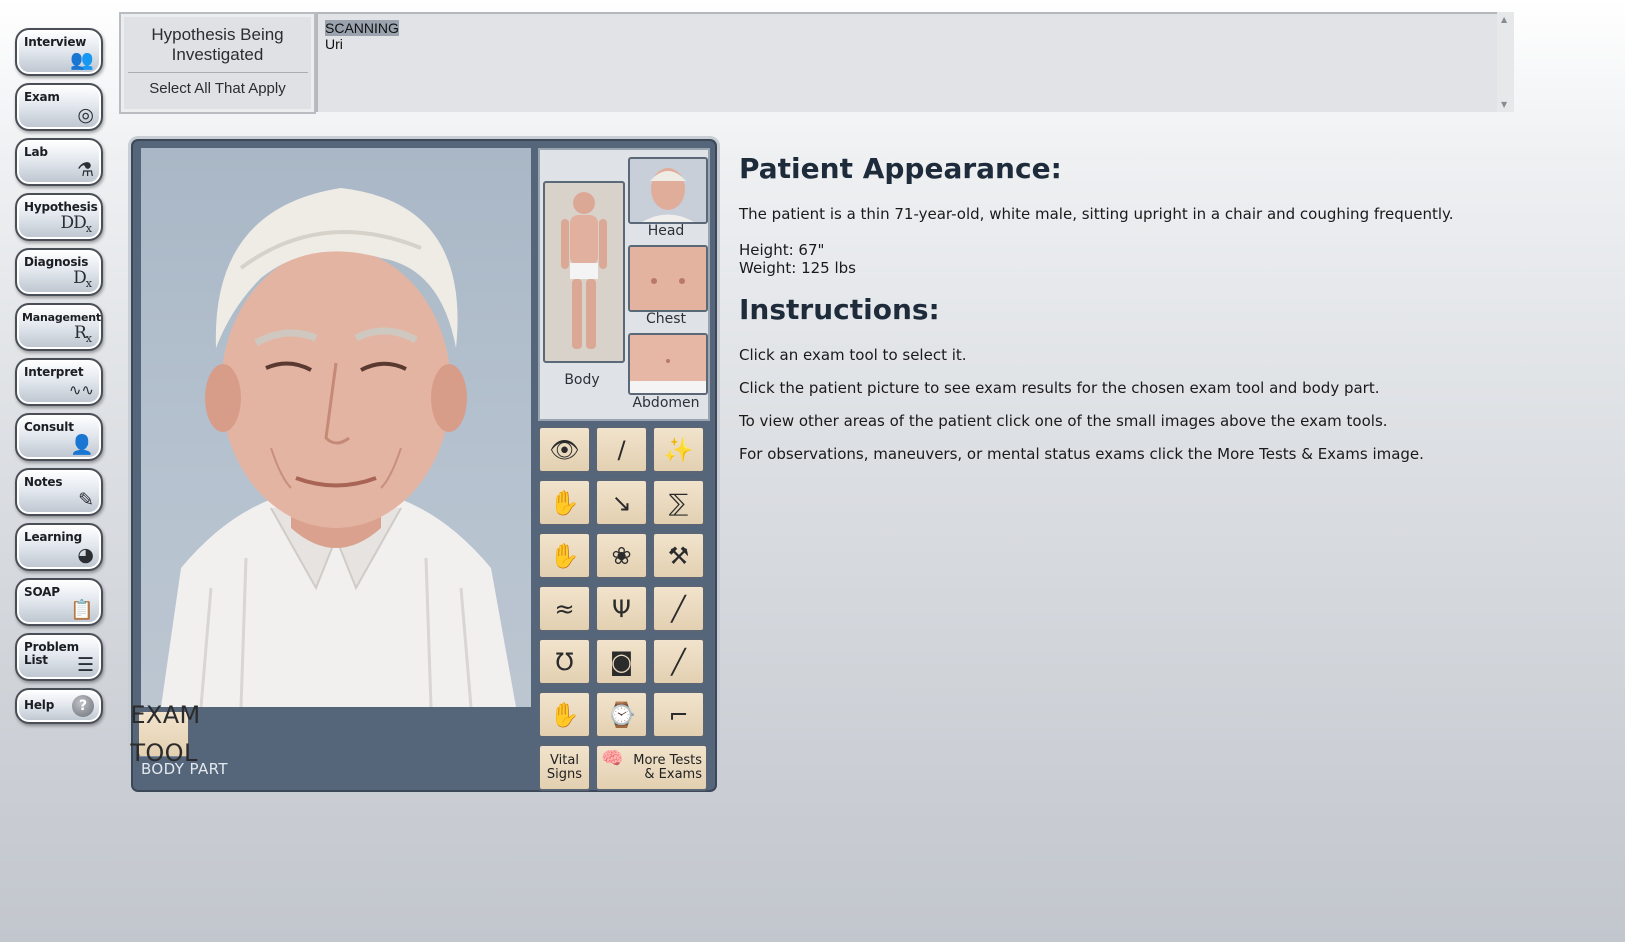  I want to click on help-icon: ?, so click(83, 706).